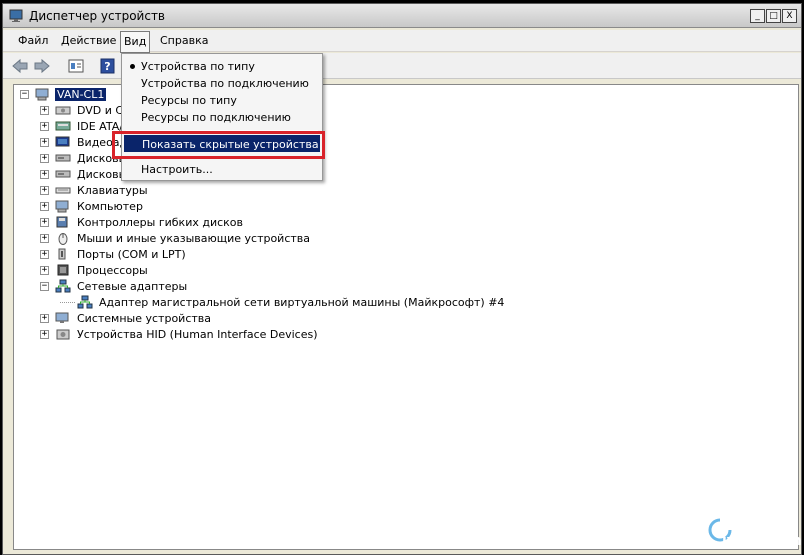 This screenshot has width=804, height=555. Describe the element at coordinates (222, 100) in the screenshot. I see `menu-item-resources-by-type: Ресурсы по типу` at that location.